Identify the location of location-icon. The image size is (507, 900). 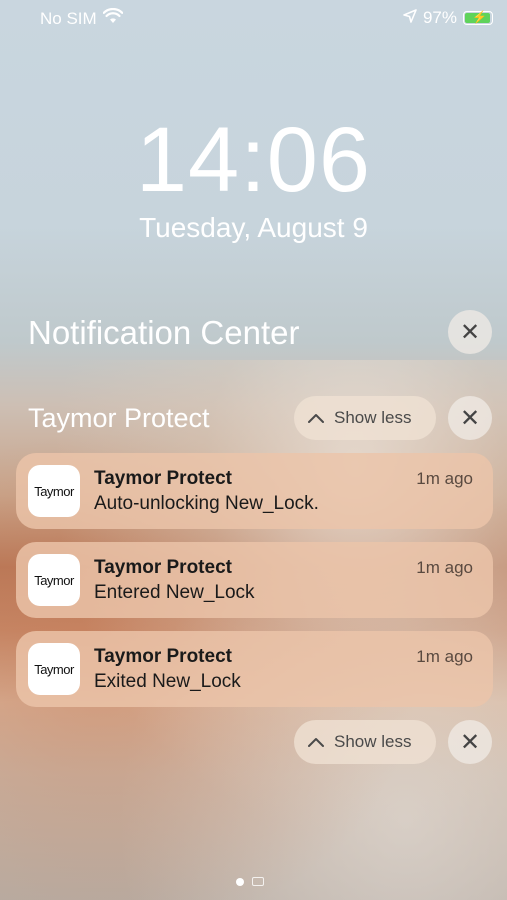
(410, 18).